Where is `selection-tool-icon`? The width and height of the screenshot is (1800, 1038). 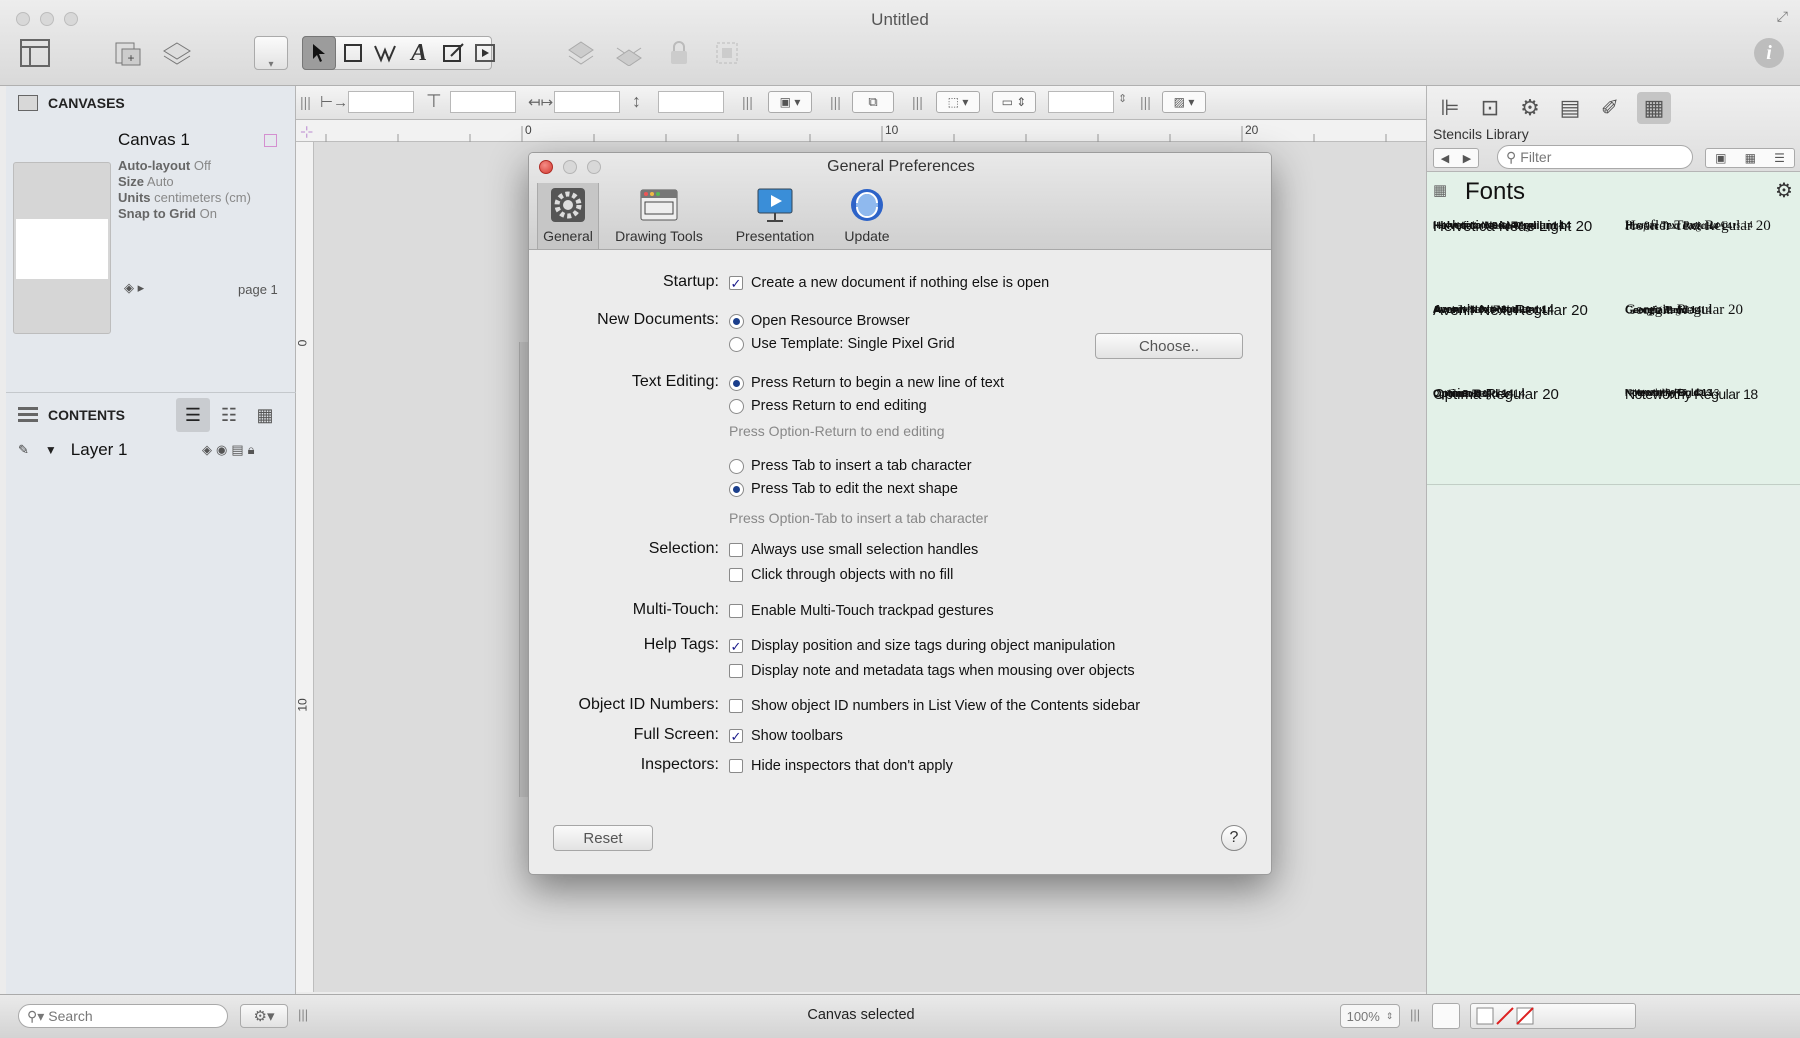 selection-tool-icon is located at coordinates (319, 53).